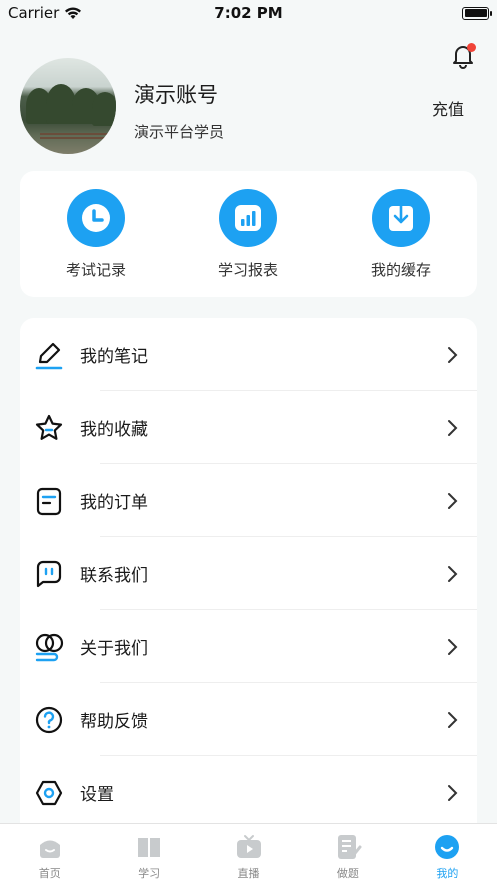 The image size is (497, 883). What do you see at coordinates (49, 501) in the screenshot?
I see `order-icon` at bounding box center [49, 501].